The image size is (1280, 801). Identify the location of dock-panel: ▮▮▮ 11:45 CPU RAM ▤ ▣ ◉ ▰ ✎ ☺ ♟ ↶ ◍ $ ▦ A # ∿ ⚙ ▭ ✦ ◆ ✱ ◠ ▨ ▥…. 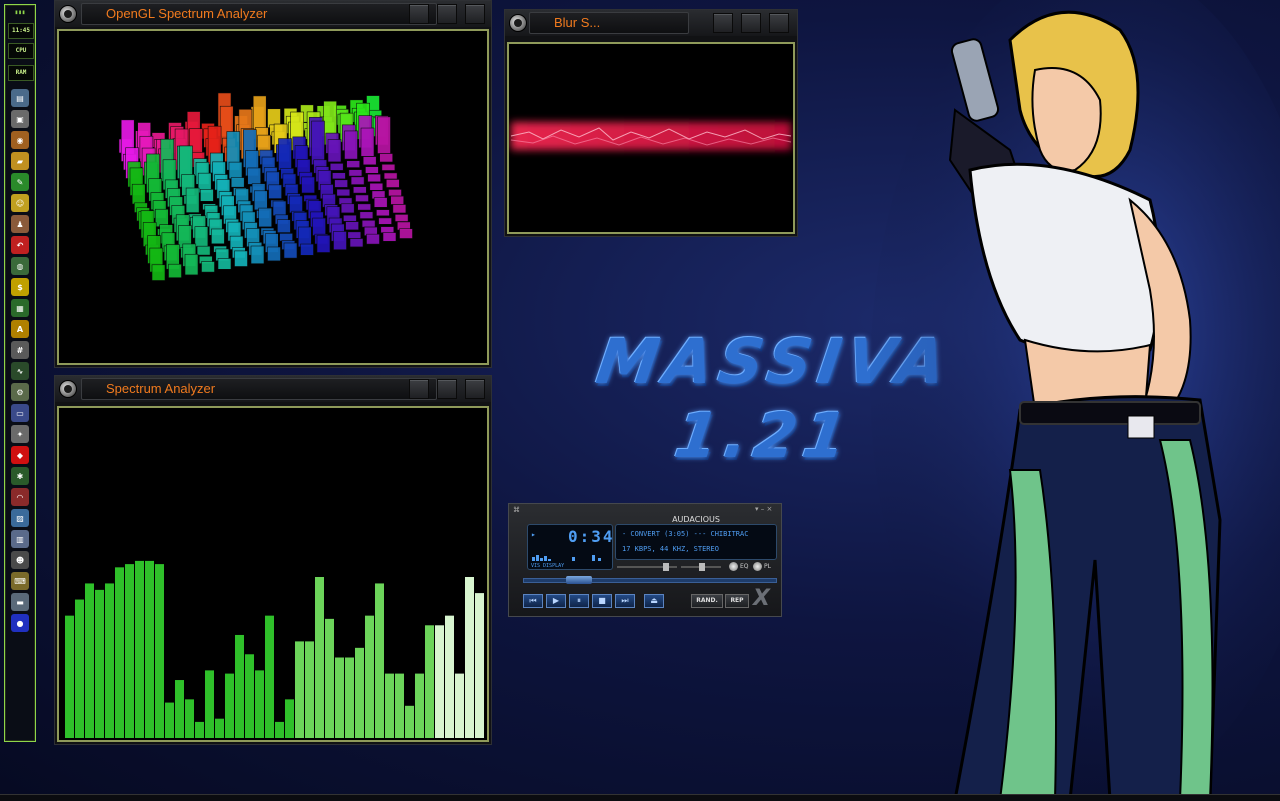
(20, 373).